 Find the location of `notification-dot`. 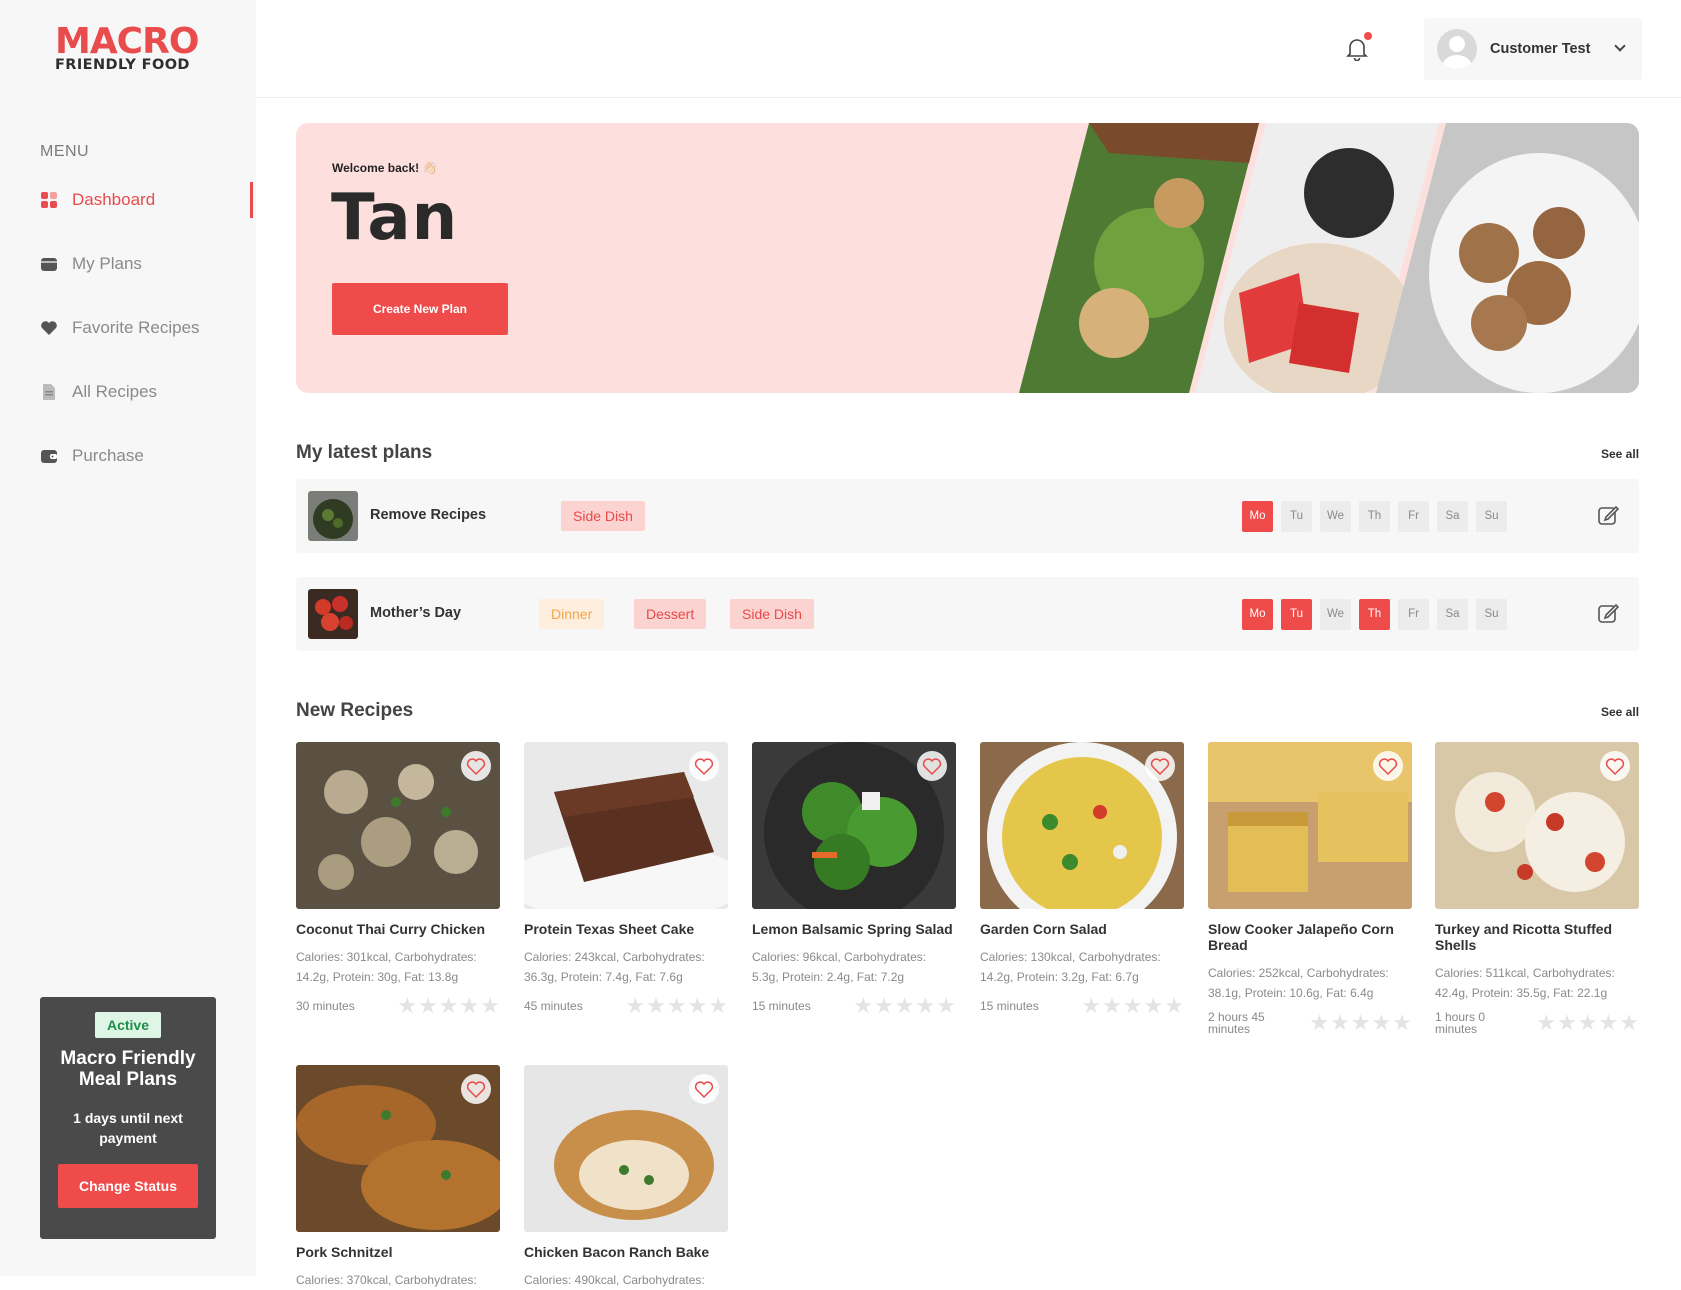

notification-dot is located at coordinates (1368, 36).